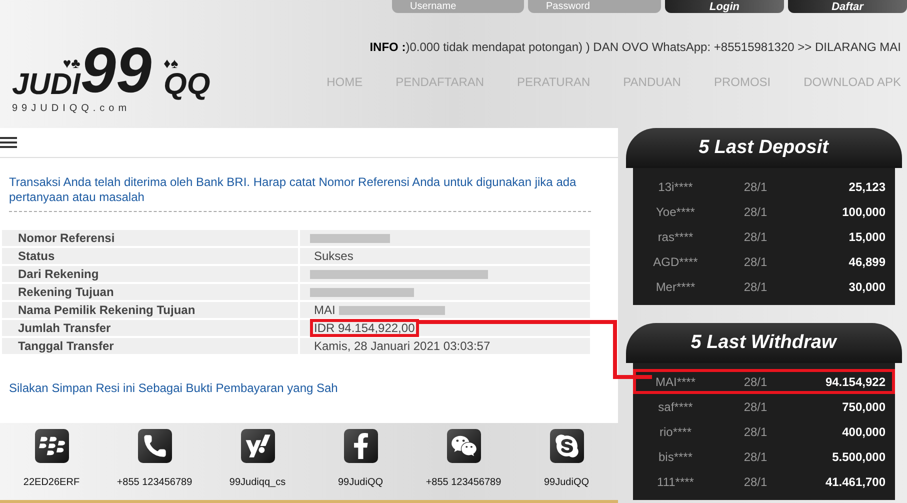 The width and height of the screenshot is (907, 503). Describe the element at coordinates (171, 63) in the screenshot. I see `suits-right: ♦♠` at that location.